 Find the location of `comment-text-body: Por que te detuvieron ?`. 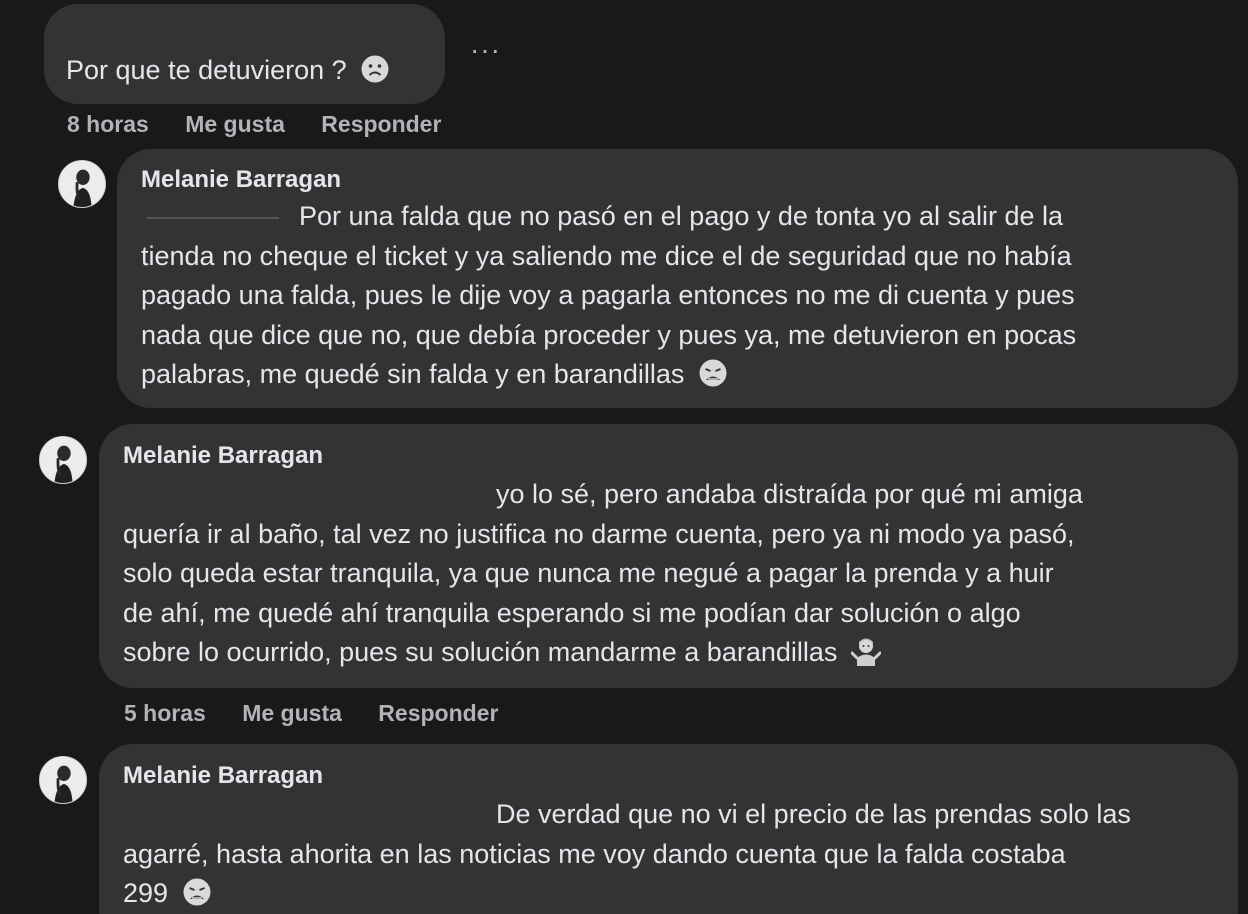

comment-text-body: Por que te detuvieron ? is located at coordinates (206, 70).